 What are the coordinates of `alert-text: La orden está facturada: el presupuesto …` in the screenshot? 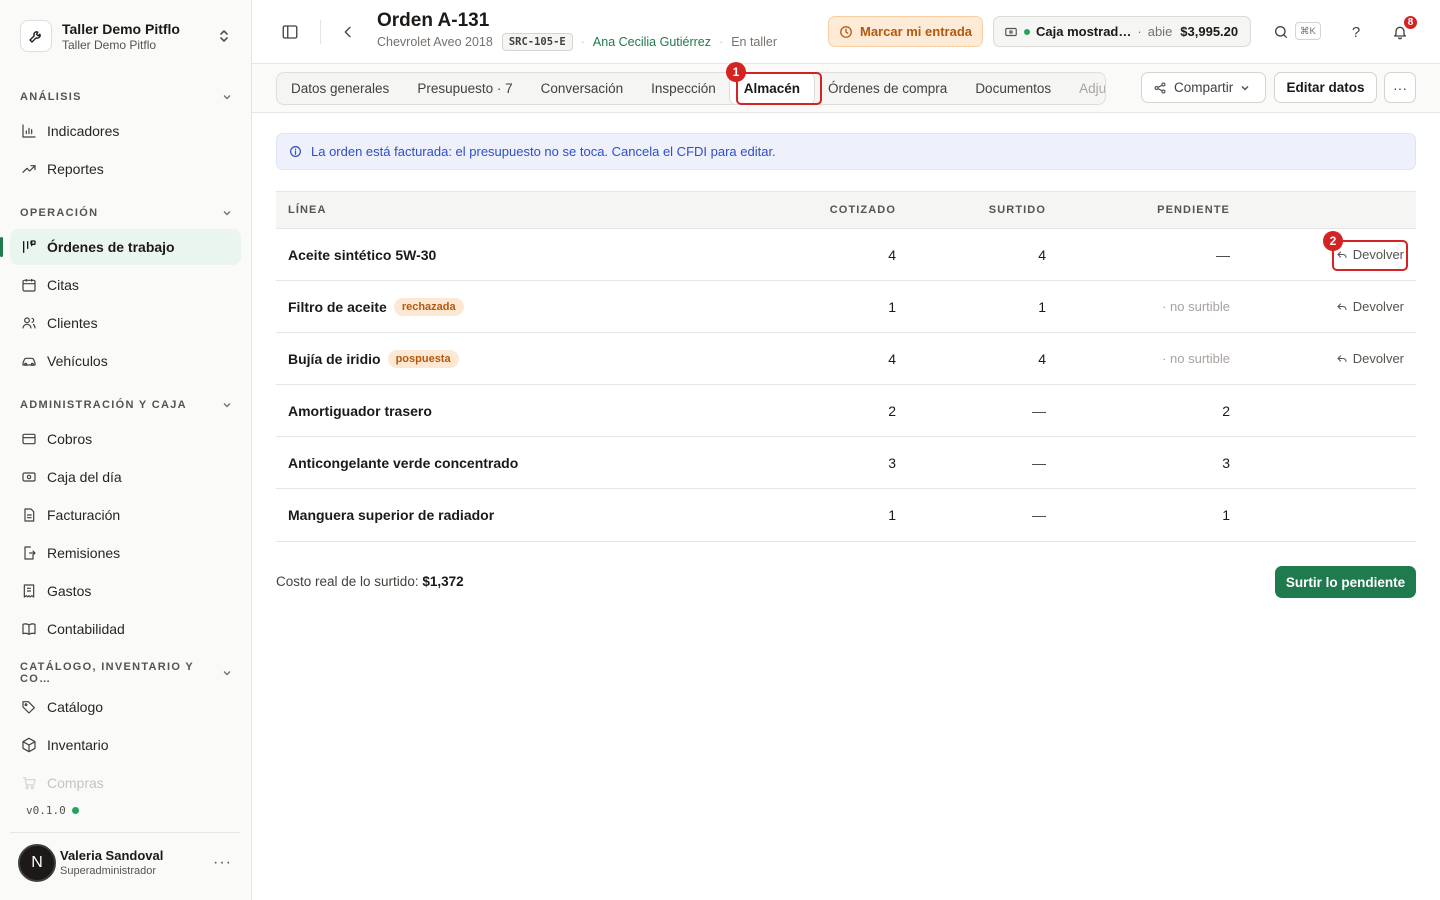 It's located at (543, 151).